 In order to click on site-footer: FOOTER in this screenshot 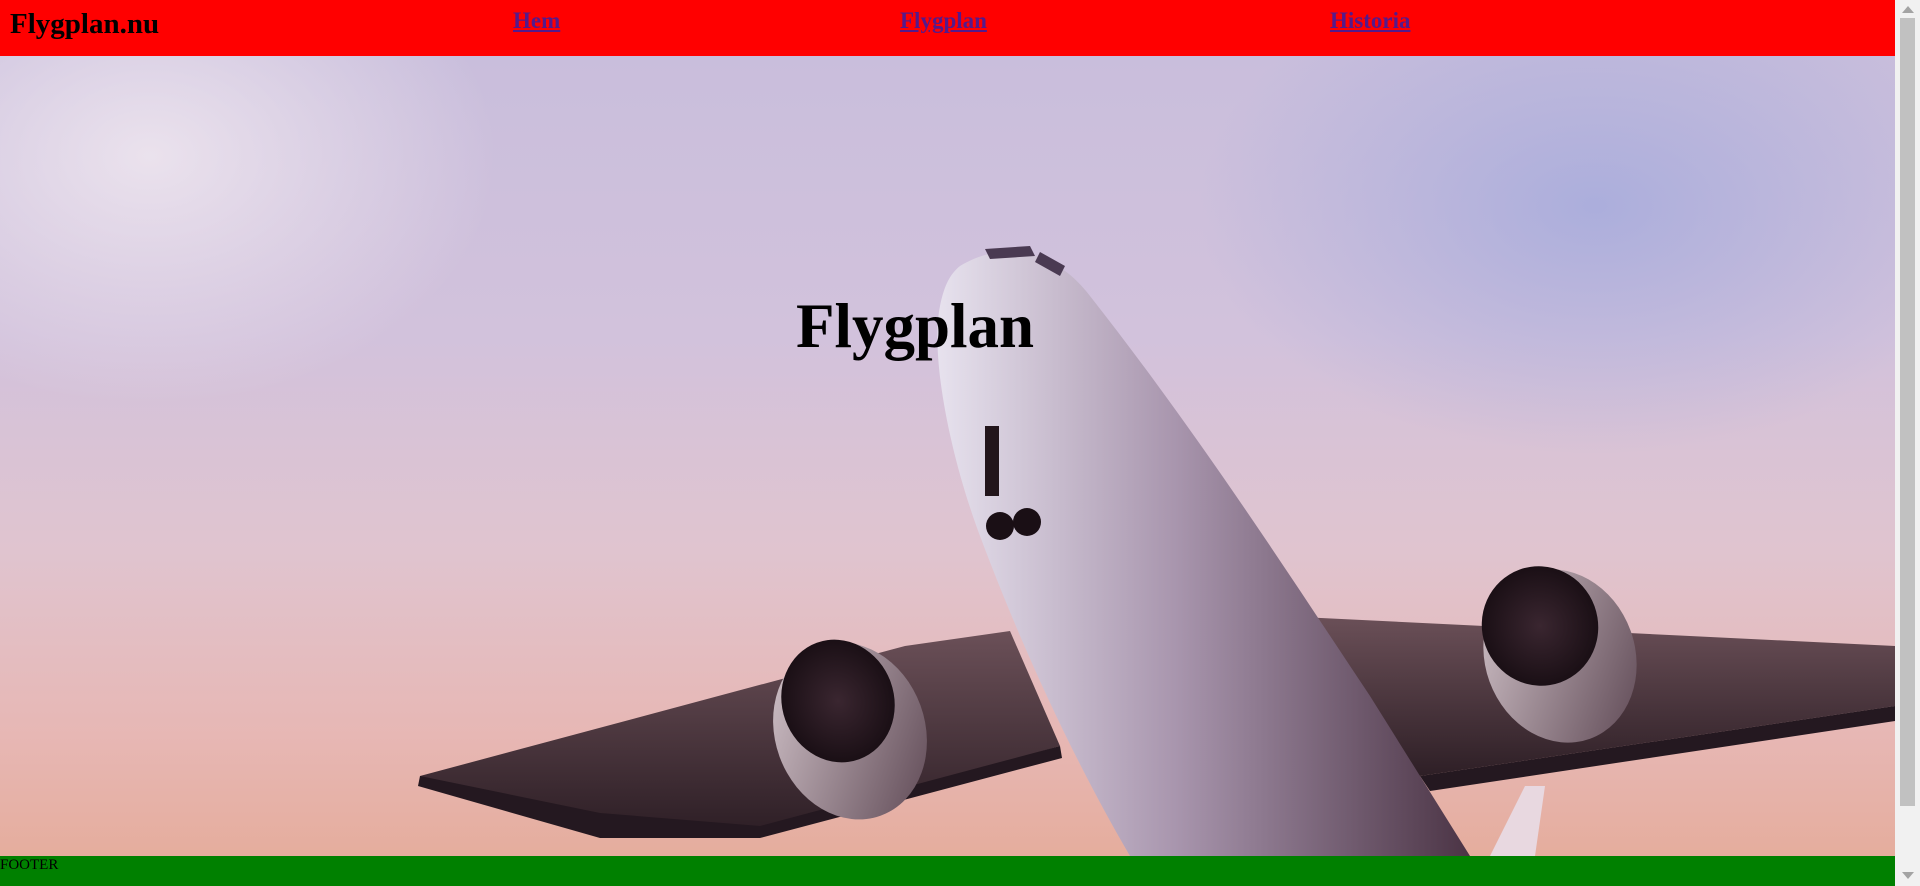, I will do `click(947, 871)`.